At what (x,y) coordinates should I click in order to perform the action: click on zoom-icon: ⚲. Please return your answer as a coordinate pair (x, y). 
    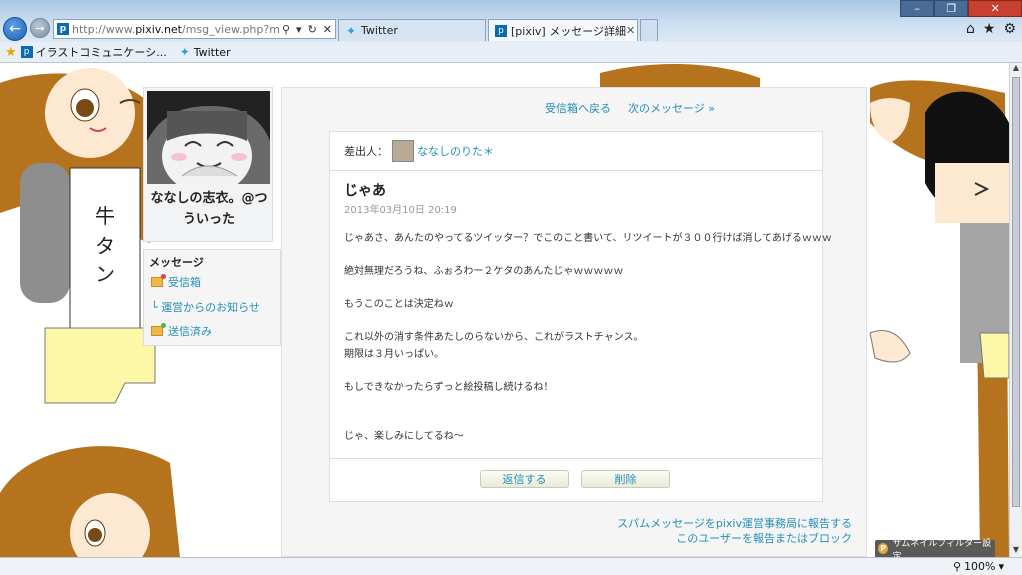
    Looking at the image, I should click on (957, 566).